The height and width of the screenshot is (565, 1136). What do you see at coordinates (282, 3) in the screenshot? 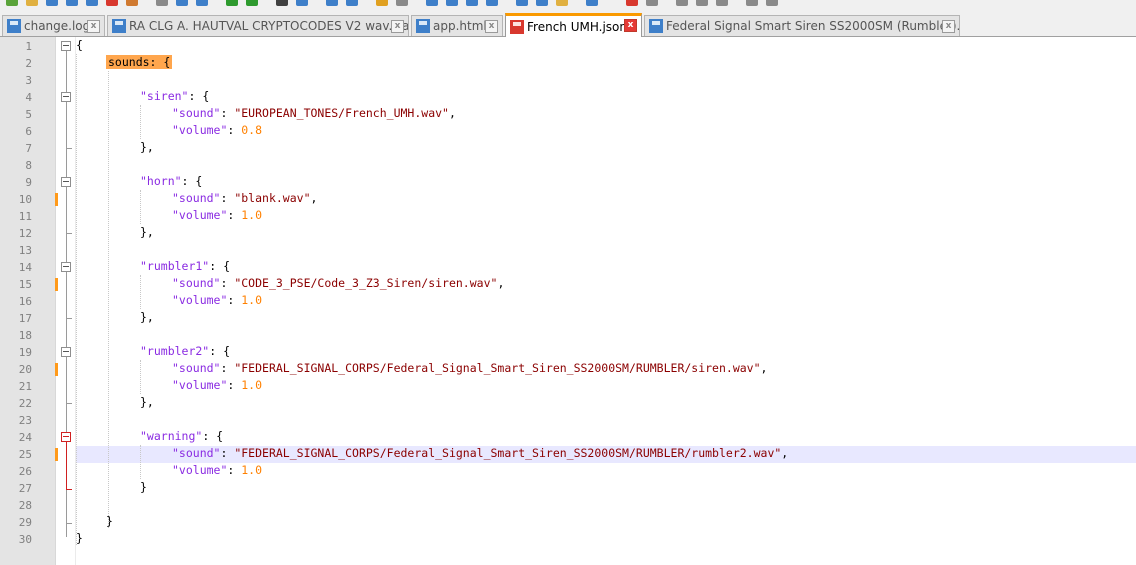
I see `find-icon` at bounding box center [282, 3].